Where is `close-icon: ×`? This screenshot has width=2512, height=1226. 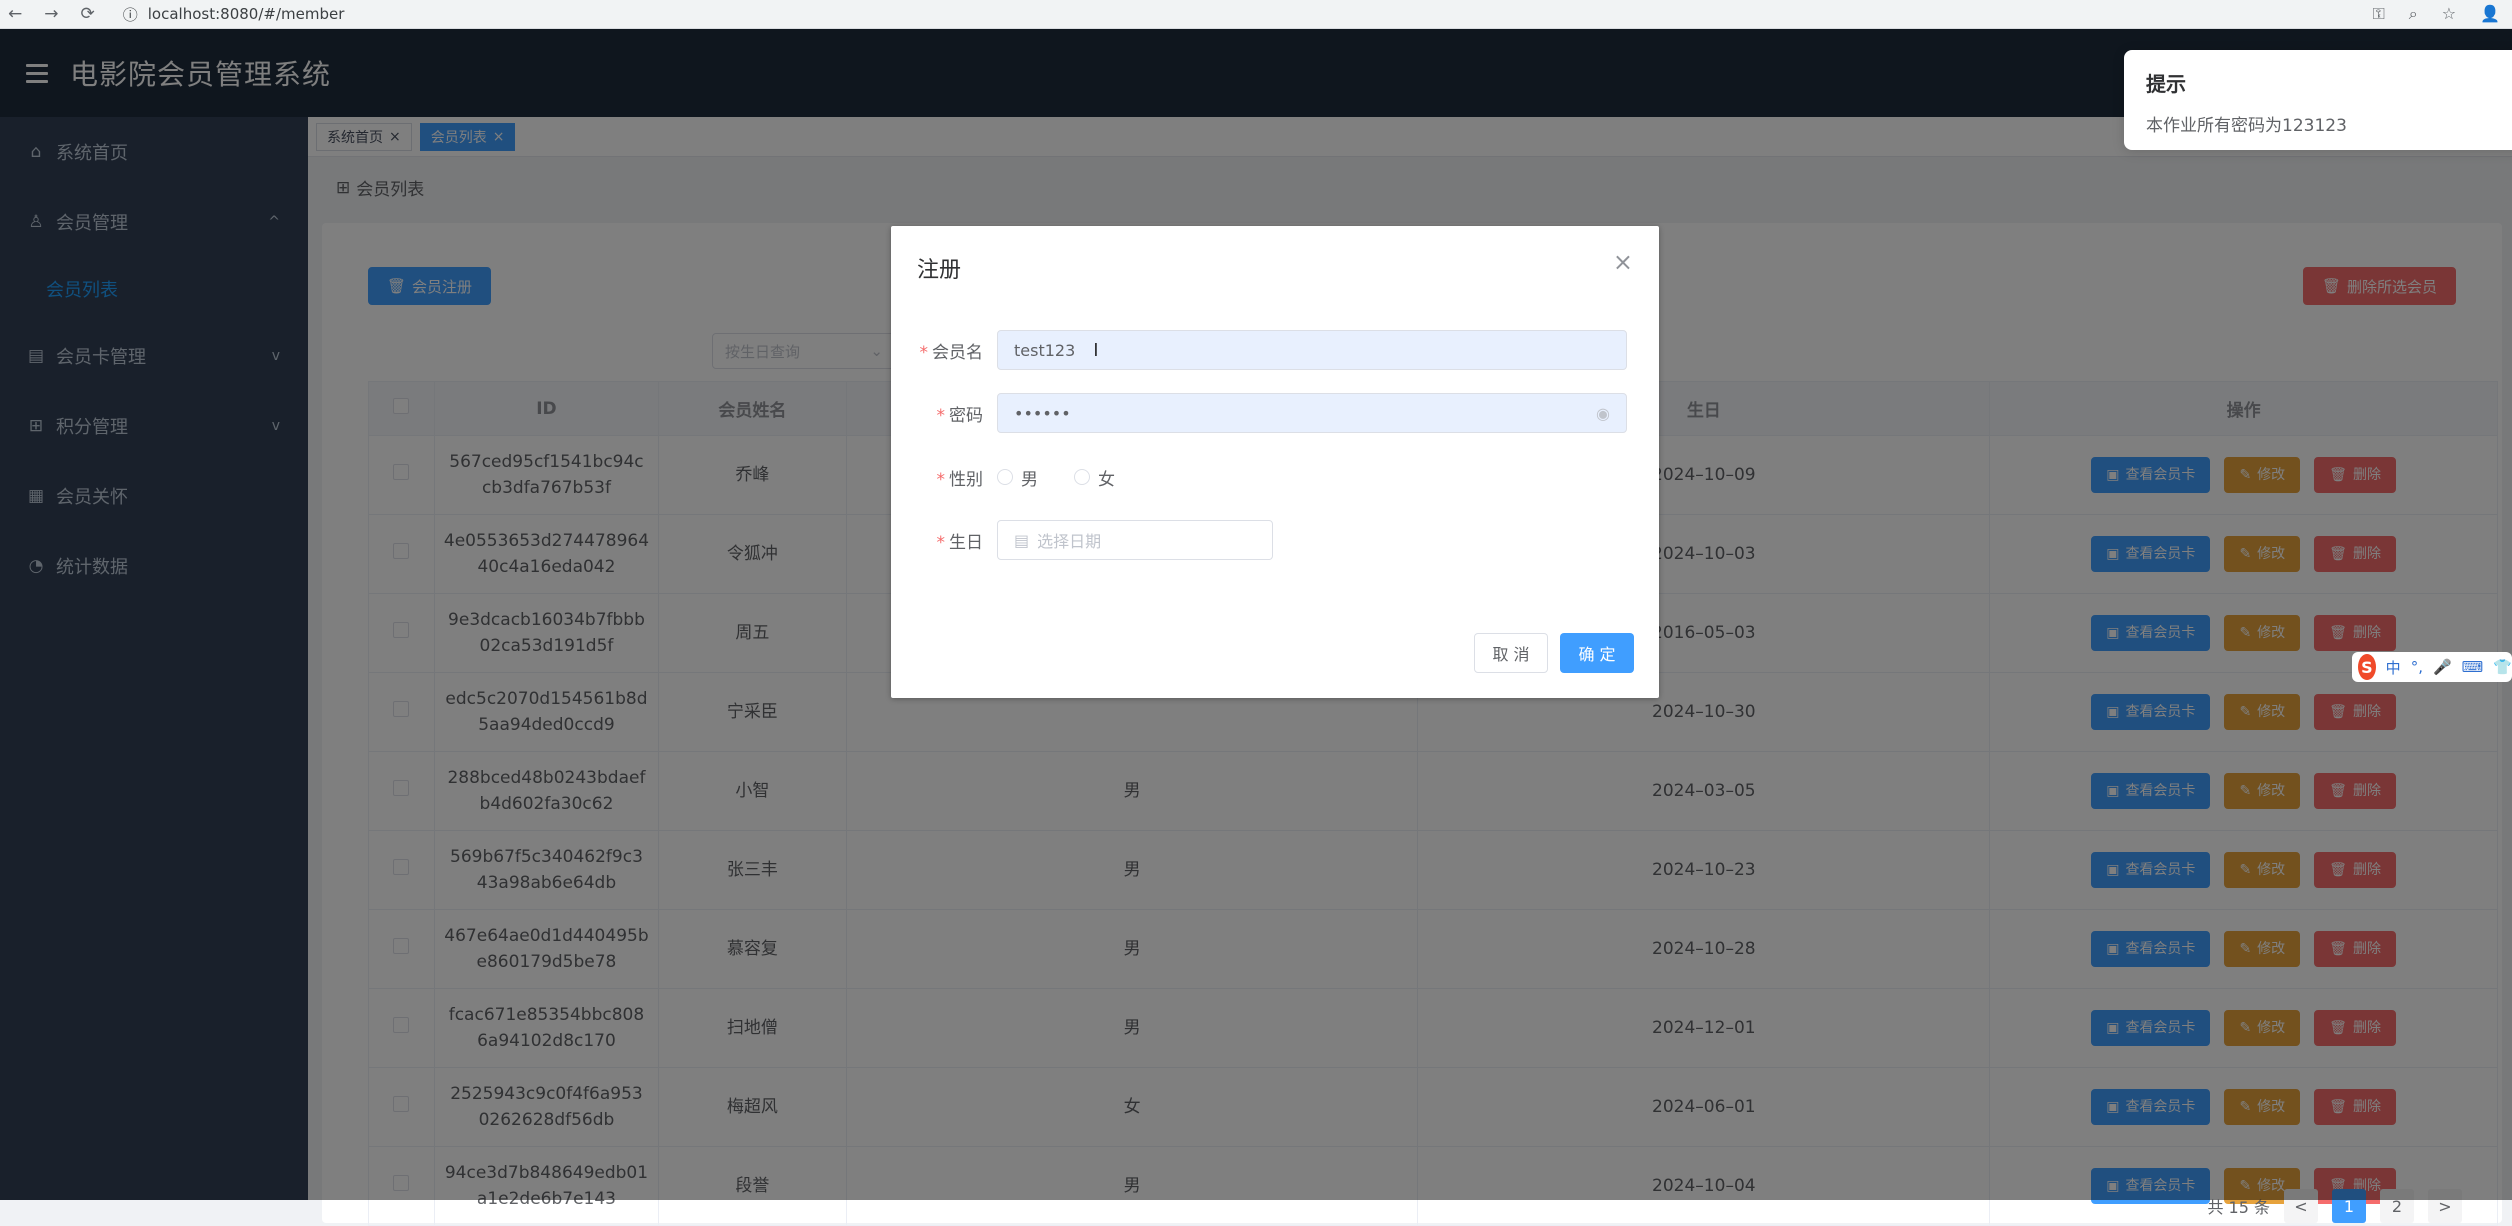
close-icon: × is located at coordinates (1623, 262).